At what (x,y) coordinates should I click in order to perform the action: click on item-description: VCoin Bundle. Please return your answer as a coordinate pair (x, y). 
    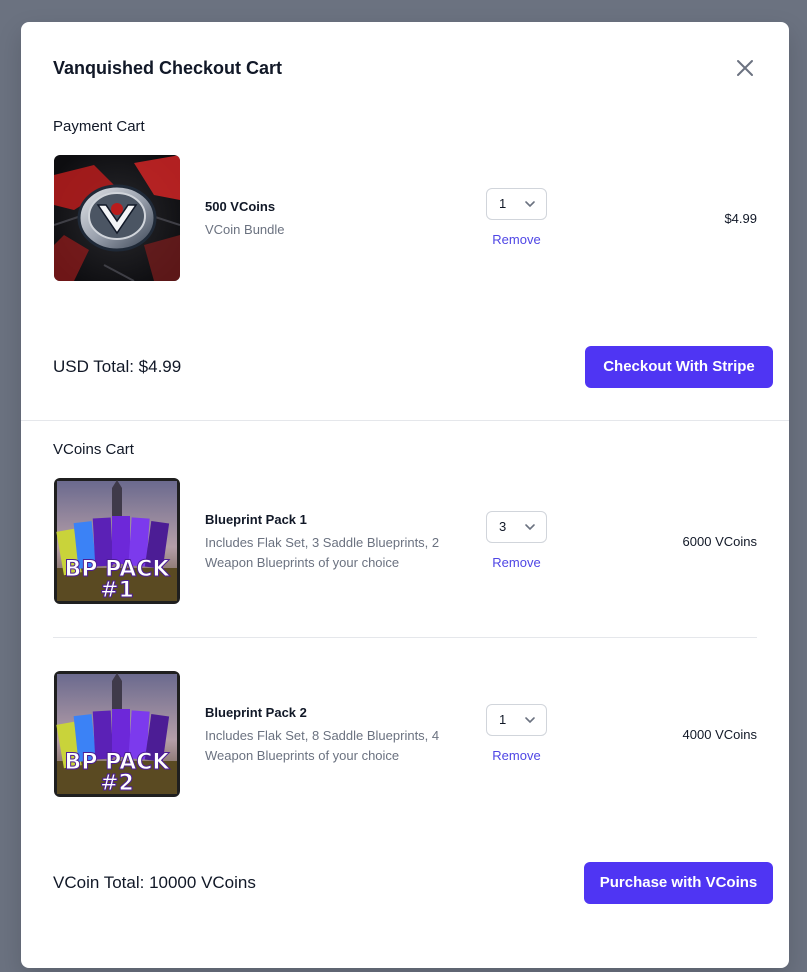
    Looking at the image, I should click on (245, 229).